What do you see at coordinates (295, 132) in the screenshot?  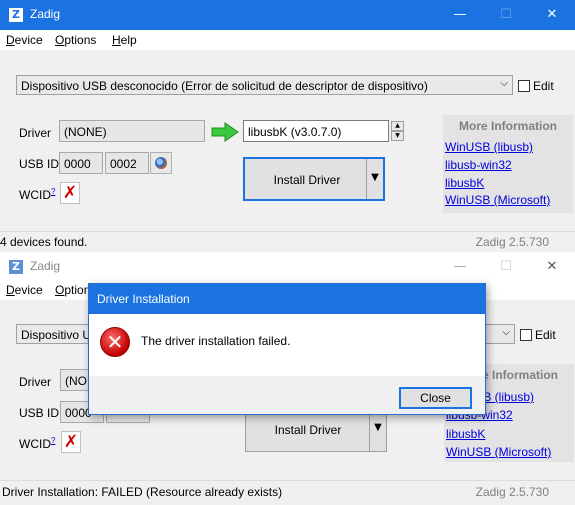 I see `target-driver-value: libusbK (v3.0.7.0)` at bounding box center [295, 132].